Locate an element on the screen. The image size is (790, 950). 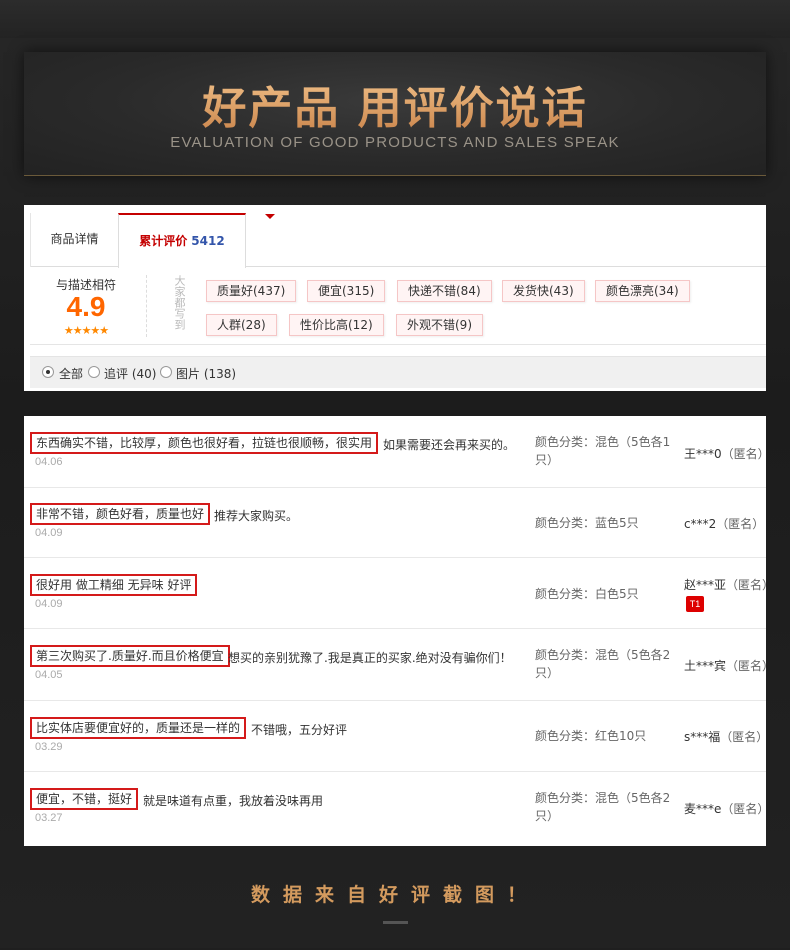
impression-tag: 外观不错(9) is located at coordinates (439, 325).